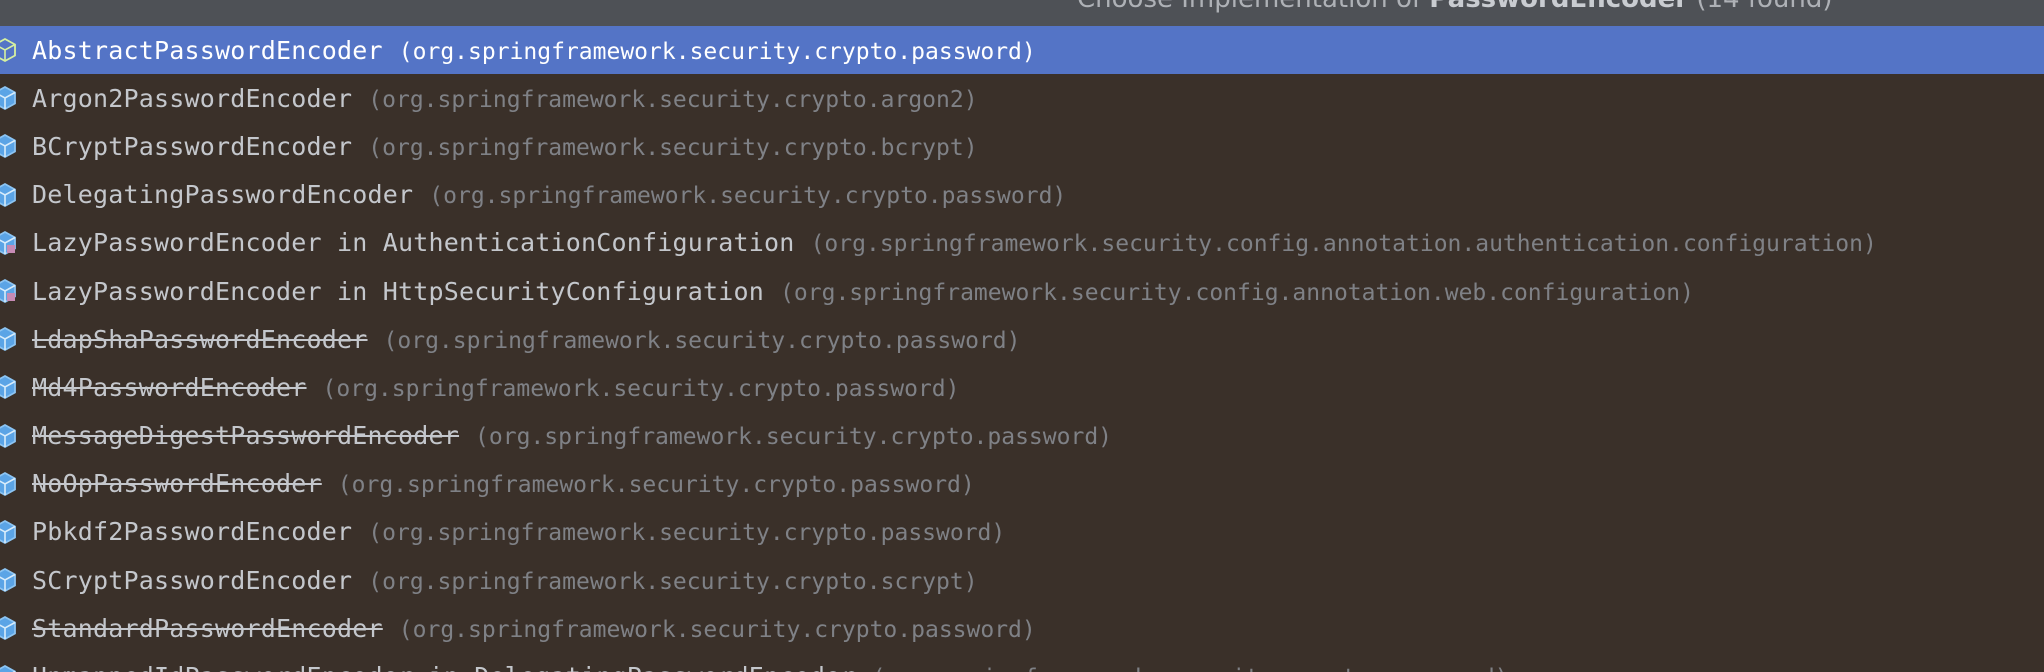 This screenshot has width=2044, height=672. What do you see at coordinates (246, 436) in the screenshot?
I see `class-name: MessageDigestPasswordEncoder` at bounding box center [246, 436].